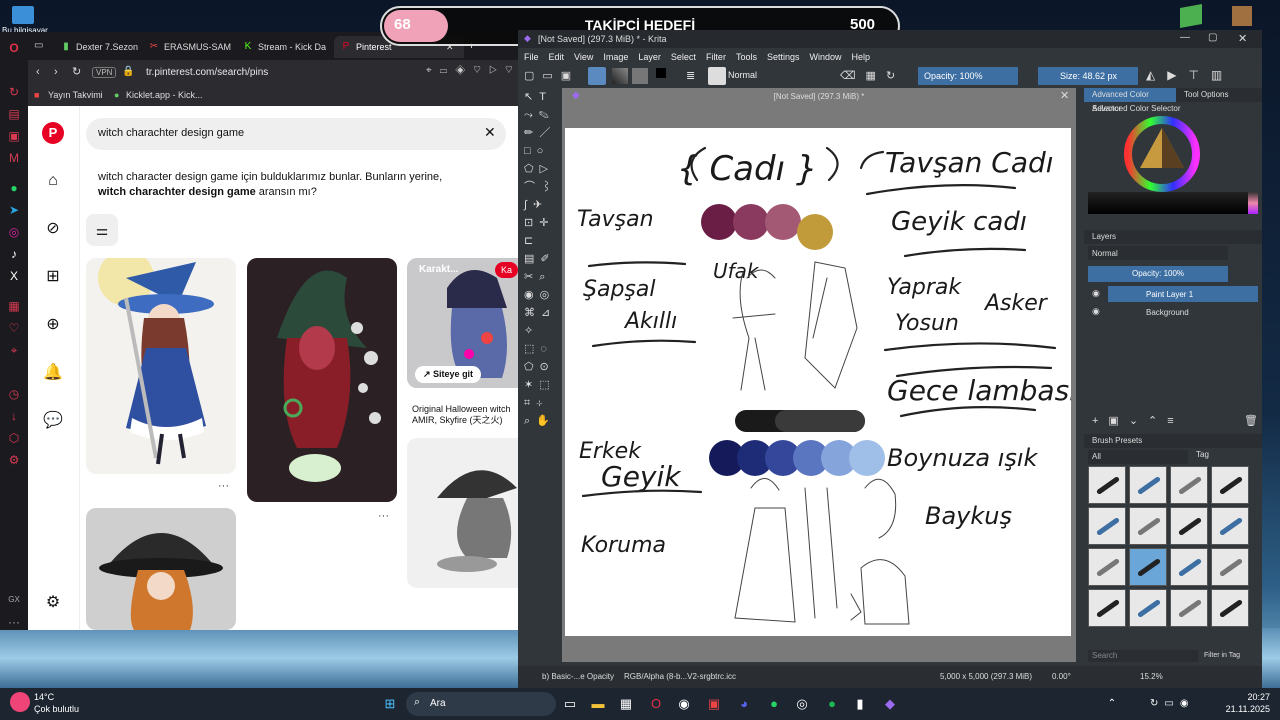 The width and height of the screenshot is (1280, 720). What do you see at coordinates (1242, 16) in the screenshot?
I see `app-box-icon` at bounding box center [1242, 16].